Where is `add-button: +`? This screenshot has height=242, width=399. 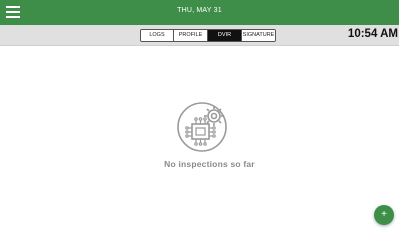 add-button: + is located at coordinates (384, 215).